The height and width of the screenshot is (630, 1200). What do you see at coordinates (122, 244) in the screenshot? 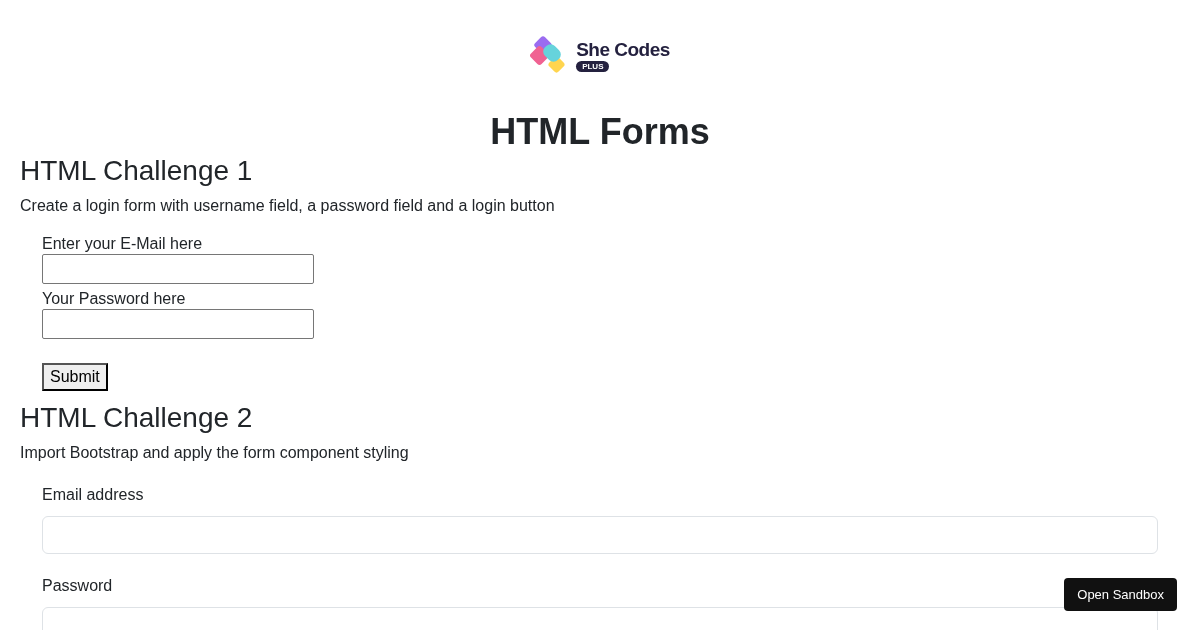
I see `field-label: Enter your E-Mail here` at bounding box center [122, 244].